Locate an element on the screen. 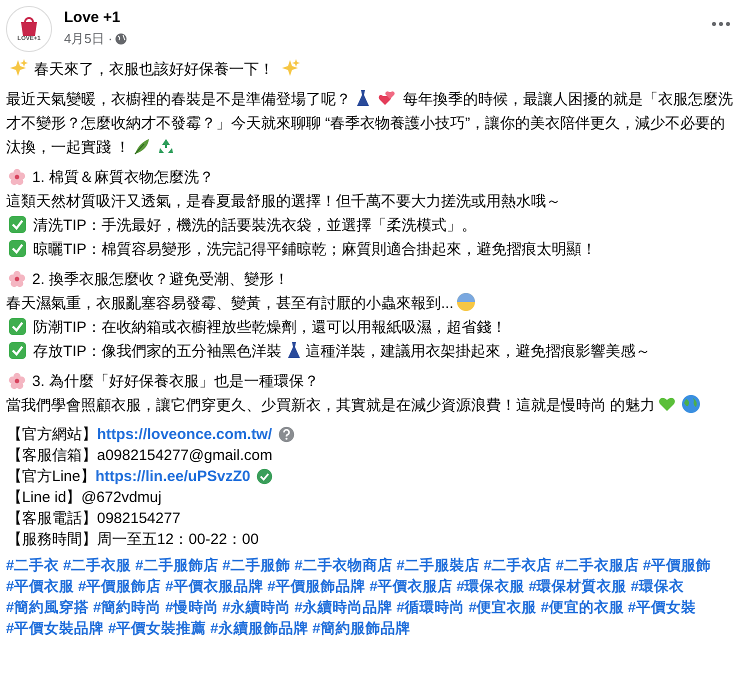  section-heading: 2. 換季衣服怎麼收？避免受潮、變形！ is located at coordinates (160, 279).